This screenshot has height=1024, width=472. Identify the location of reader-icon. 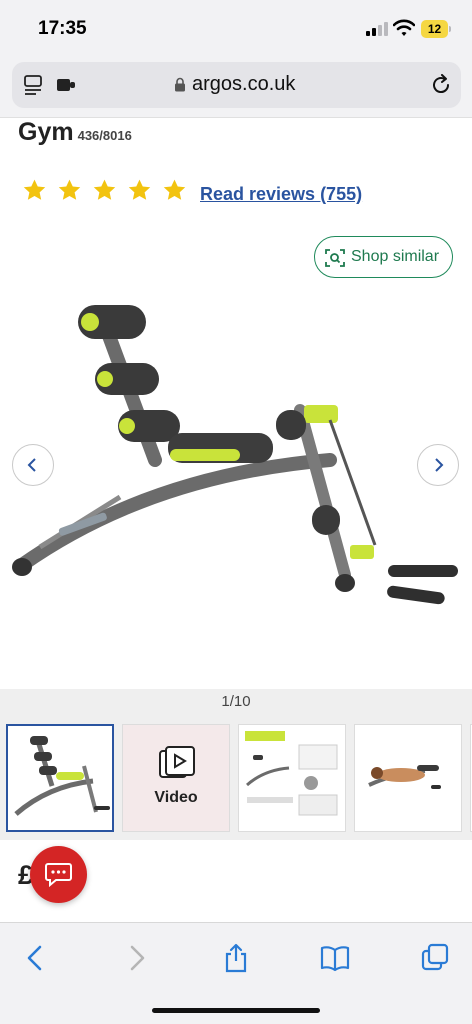
(33, 85).